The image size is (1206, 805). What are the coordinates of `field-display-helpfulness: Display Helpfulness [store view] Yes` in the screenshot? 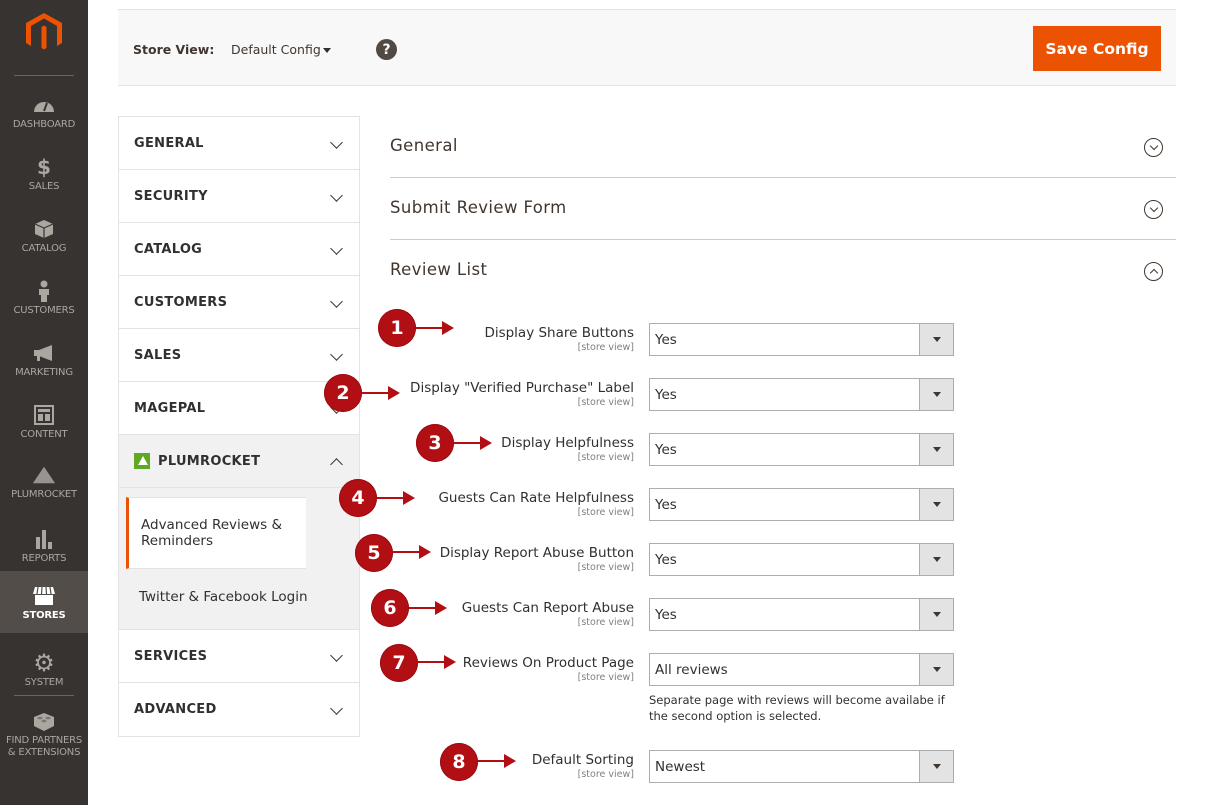 It's located at (783, 453).